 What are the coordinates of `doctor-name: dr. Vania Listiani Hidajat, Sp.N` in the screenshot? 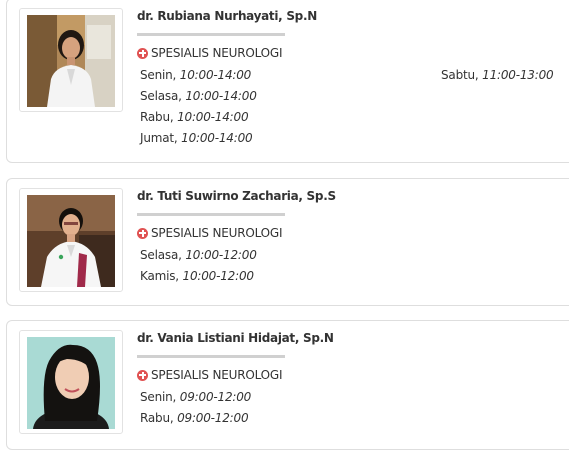 It's located at (235, 338).